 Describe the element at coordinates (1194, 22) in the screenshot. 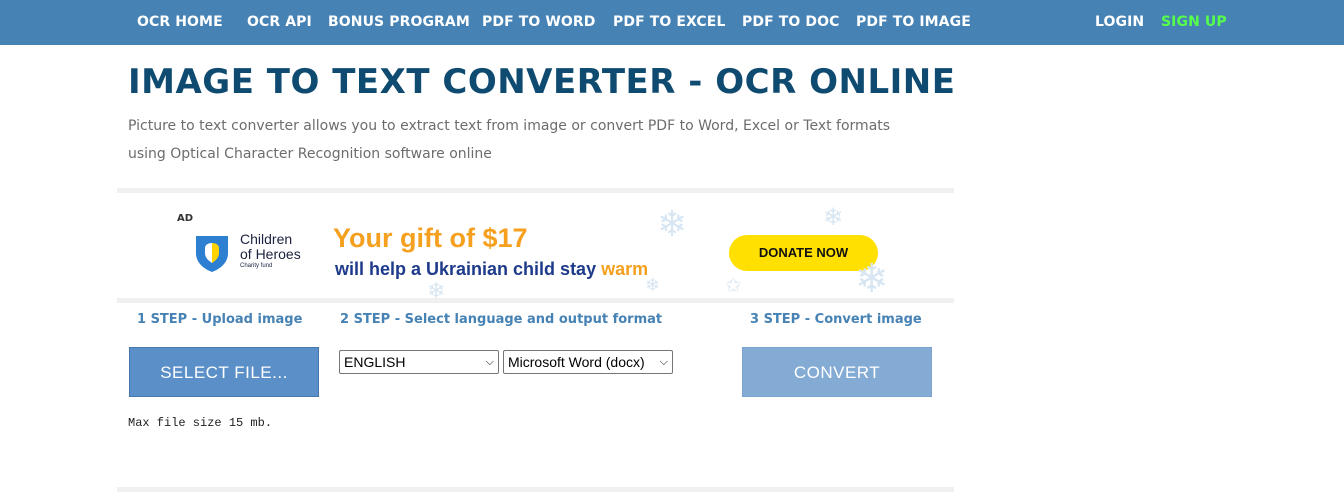

I see `signup-link: SIGN UP` at that location.